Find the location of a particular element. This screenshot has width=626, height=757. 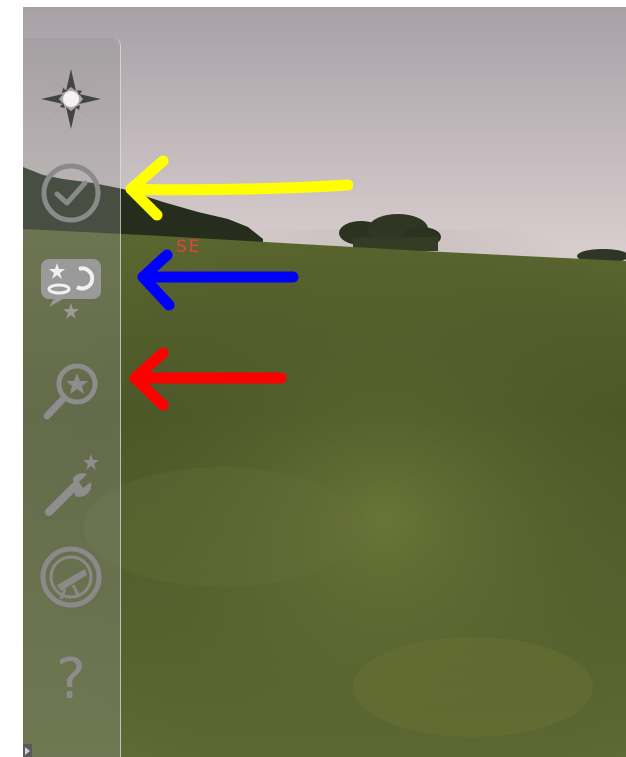

calibrate-button is located at coordinates (71, 577).